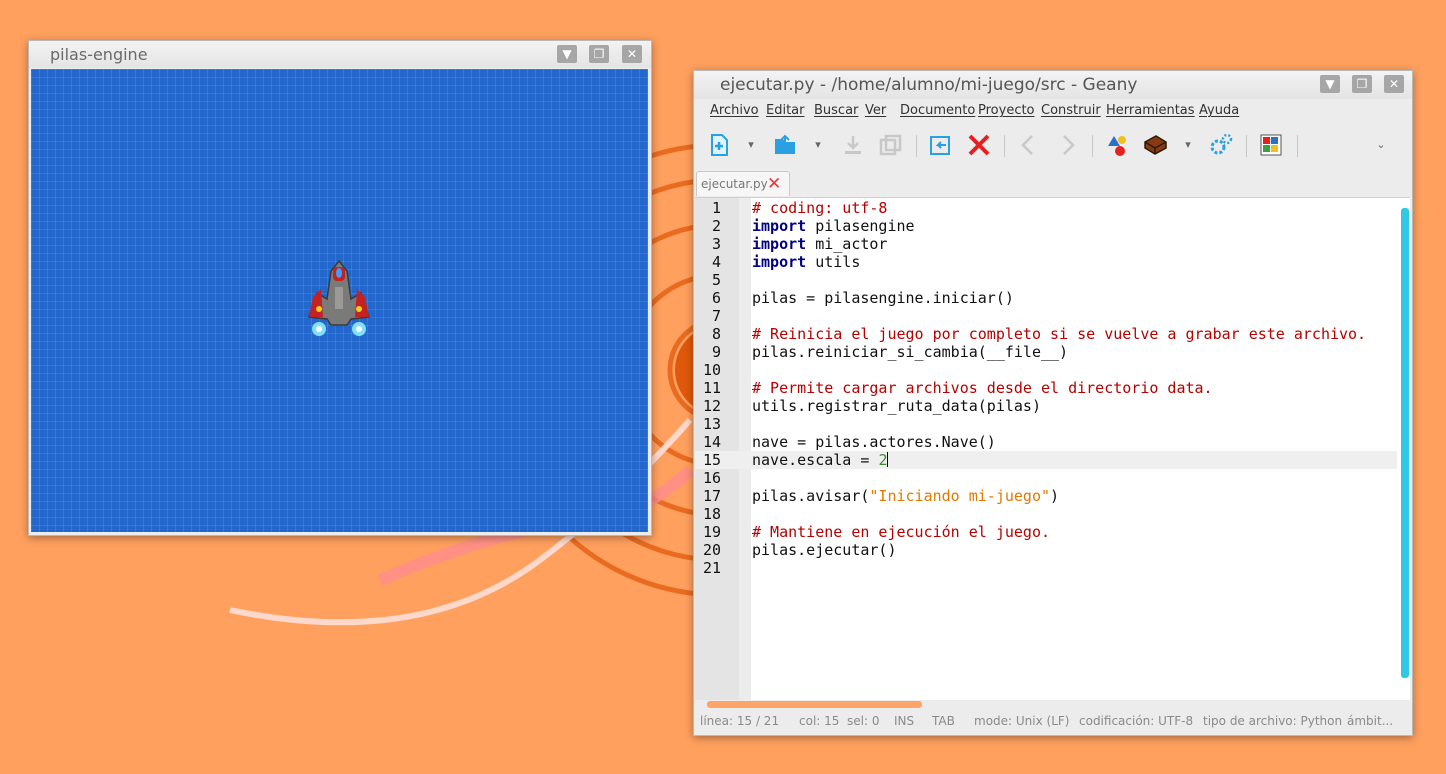  Describe the element at coordinates (1067, 145) in the screenshot. I see `forward-icon` at that location.